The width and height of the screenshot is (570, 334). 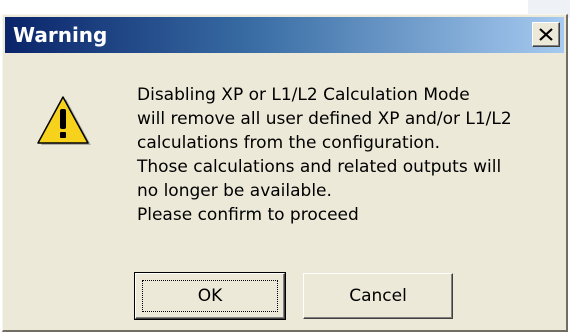 I want to click on message-line: calculations from the configuration., so click(x=289, y=143).